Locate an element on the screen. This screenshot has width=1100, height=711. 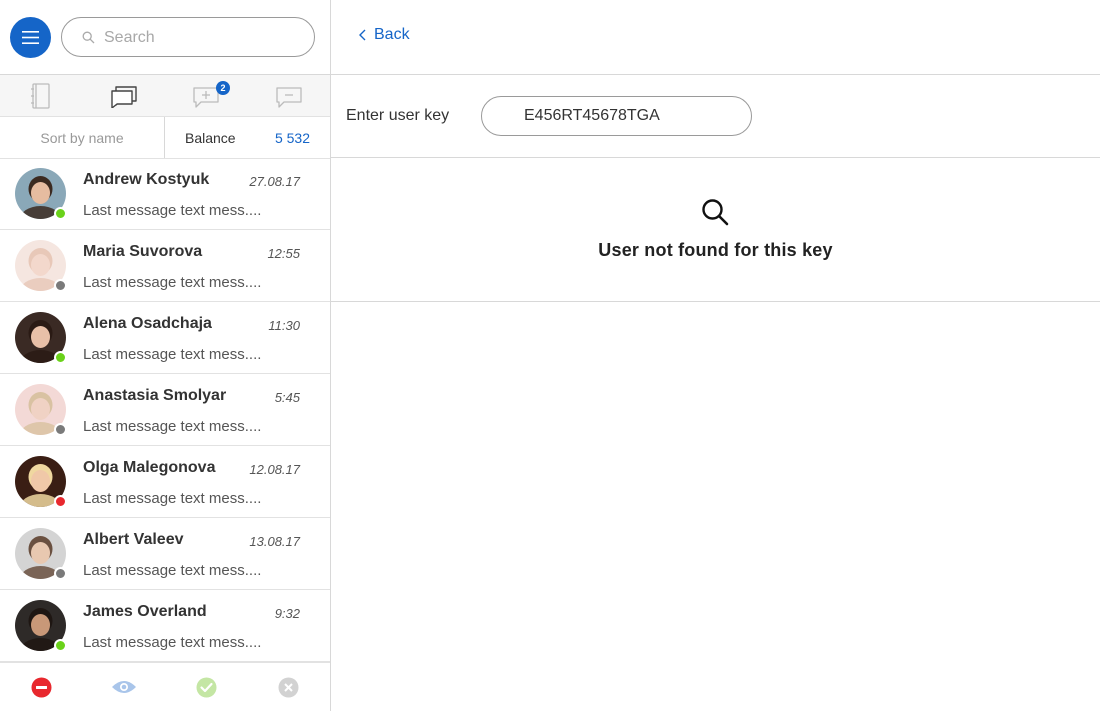
contact-time: 5:45 is located at coordinates (287, 397).